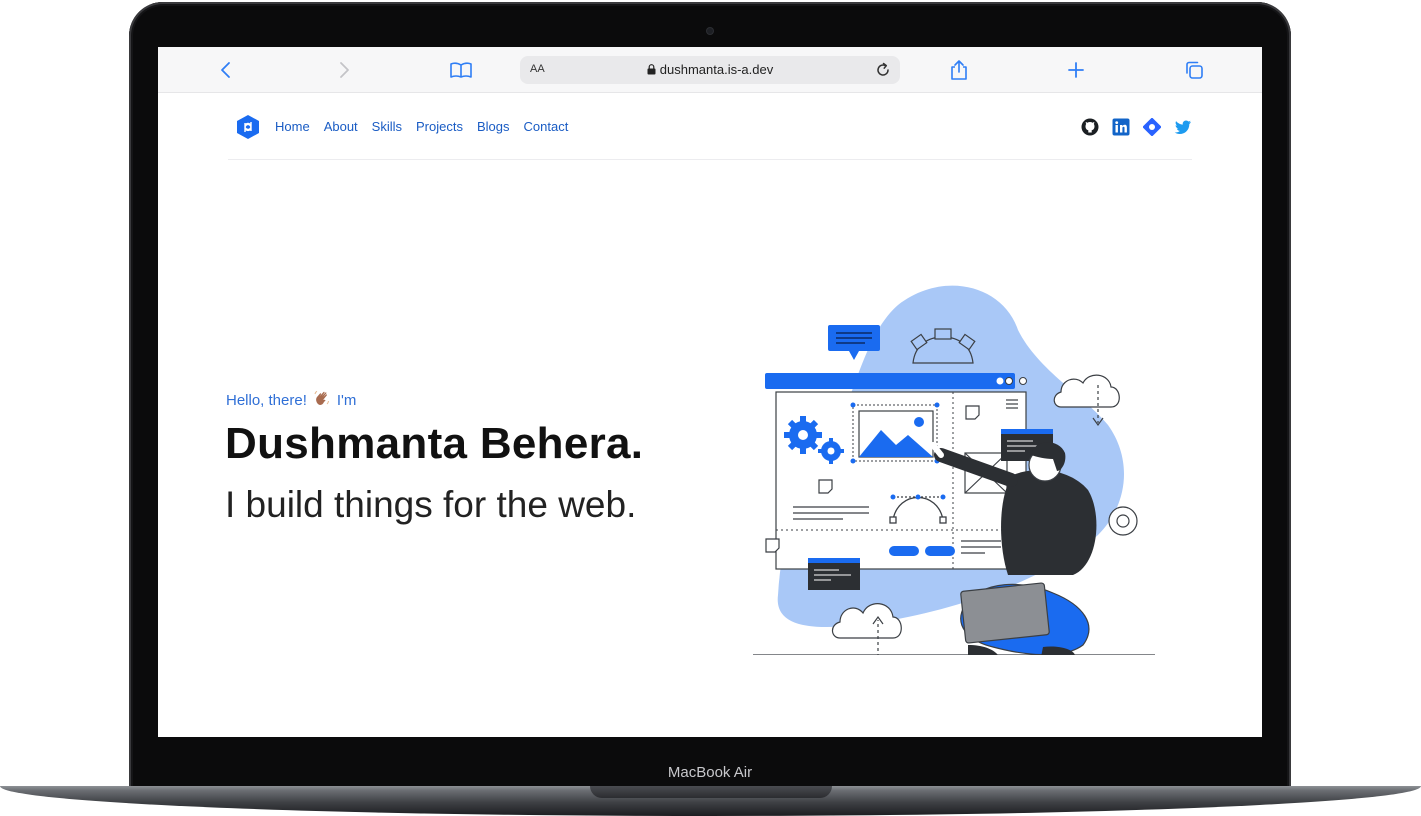 The image size is (1421, 816). I want to click on site-nav: Home About Skills Projects Blogs Contact, so click(710, 126).